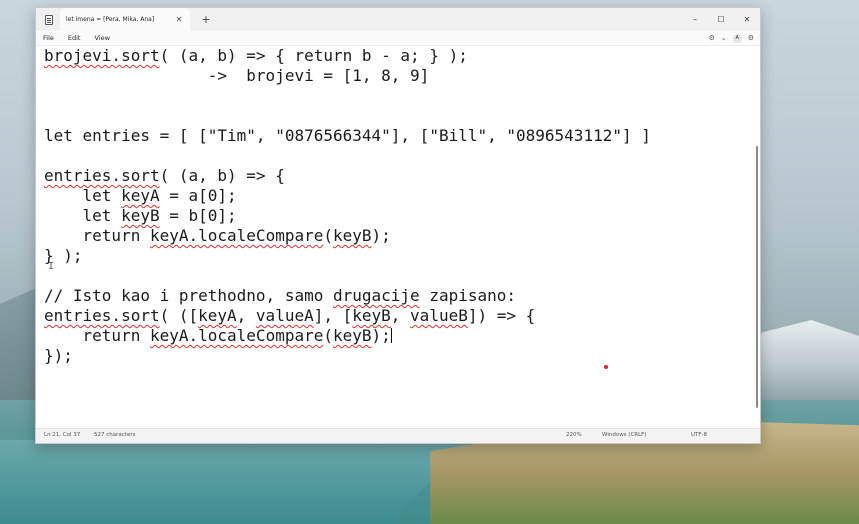  Describe the element at coordinates (333, 315) in the screenshot. I see `code-token: ], [` at that location.